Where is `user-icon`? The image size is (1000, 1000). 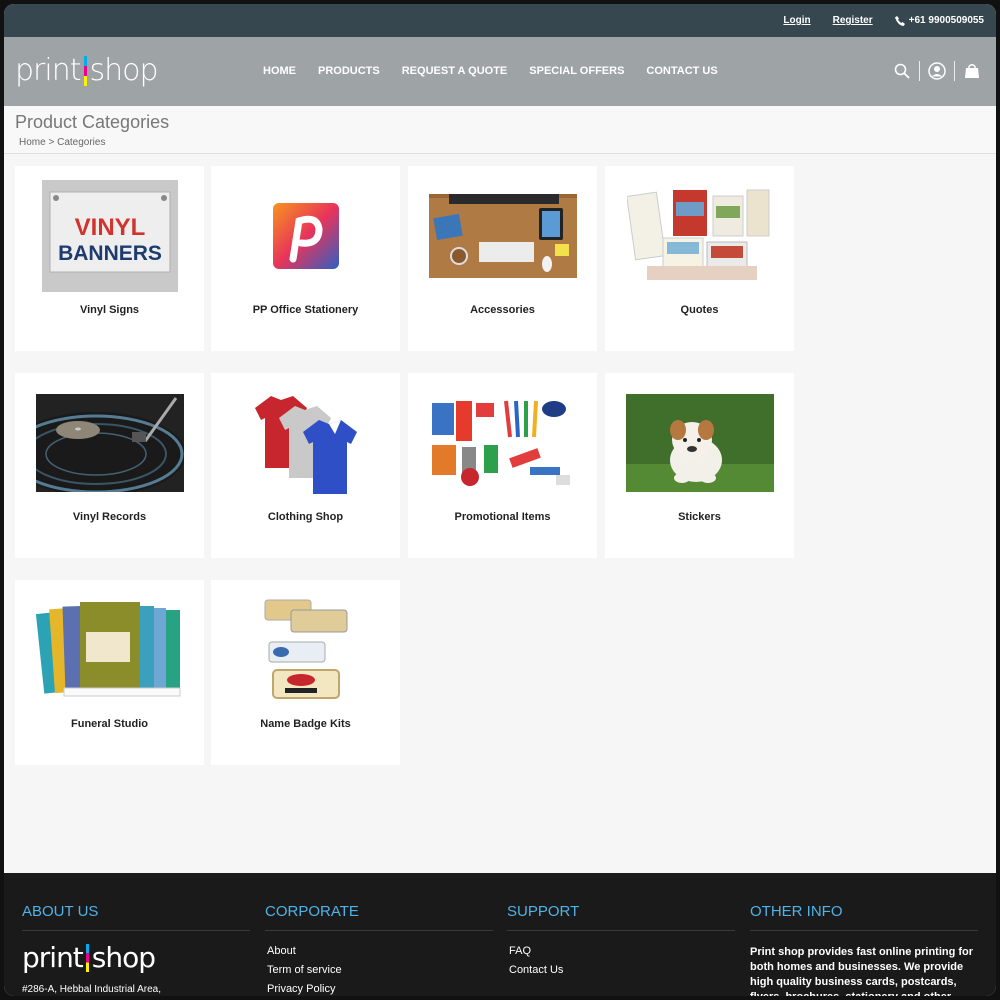
user-icon is located at coordinates (937, 71).